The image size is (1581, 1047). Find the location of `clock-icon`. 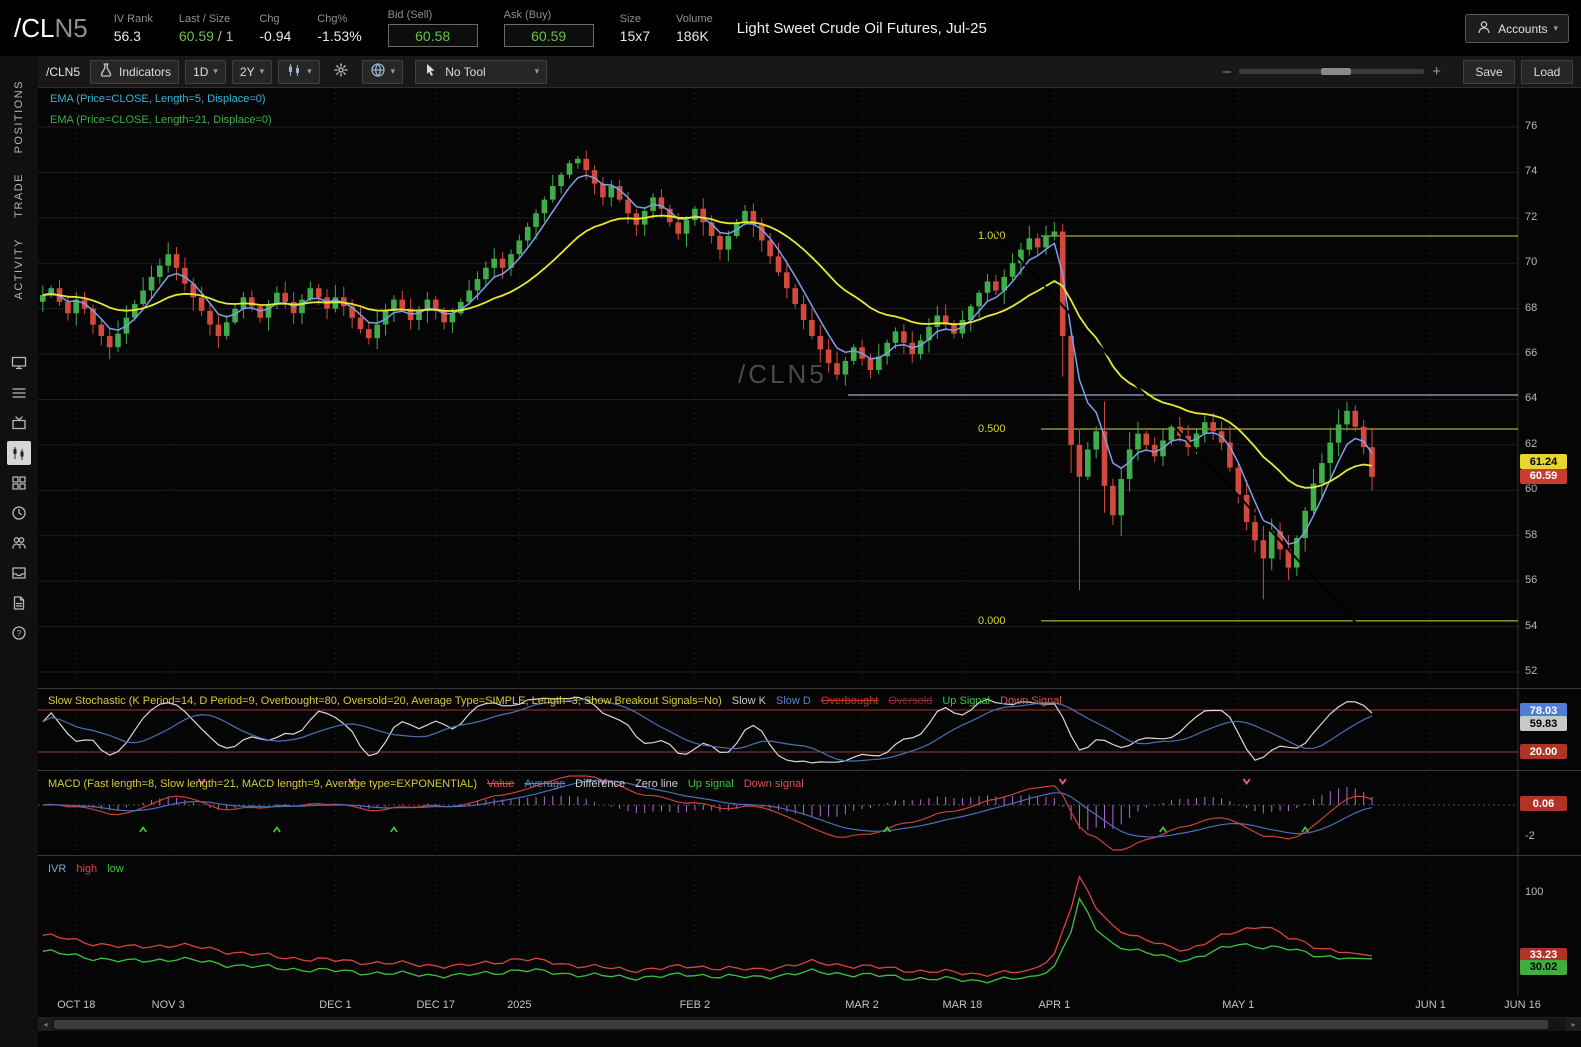

clock-icon is located at coordinates (19, 513).